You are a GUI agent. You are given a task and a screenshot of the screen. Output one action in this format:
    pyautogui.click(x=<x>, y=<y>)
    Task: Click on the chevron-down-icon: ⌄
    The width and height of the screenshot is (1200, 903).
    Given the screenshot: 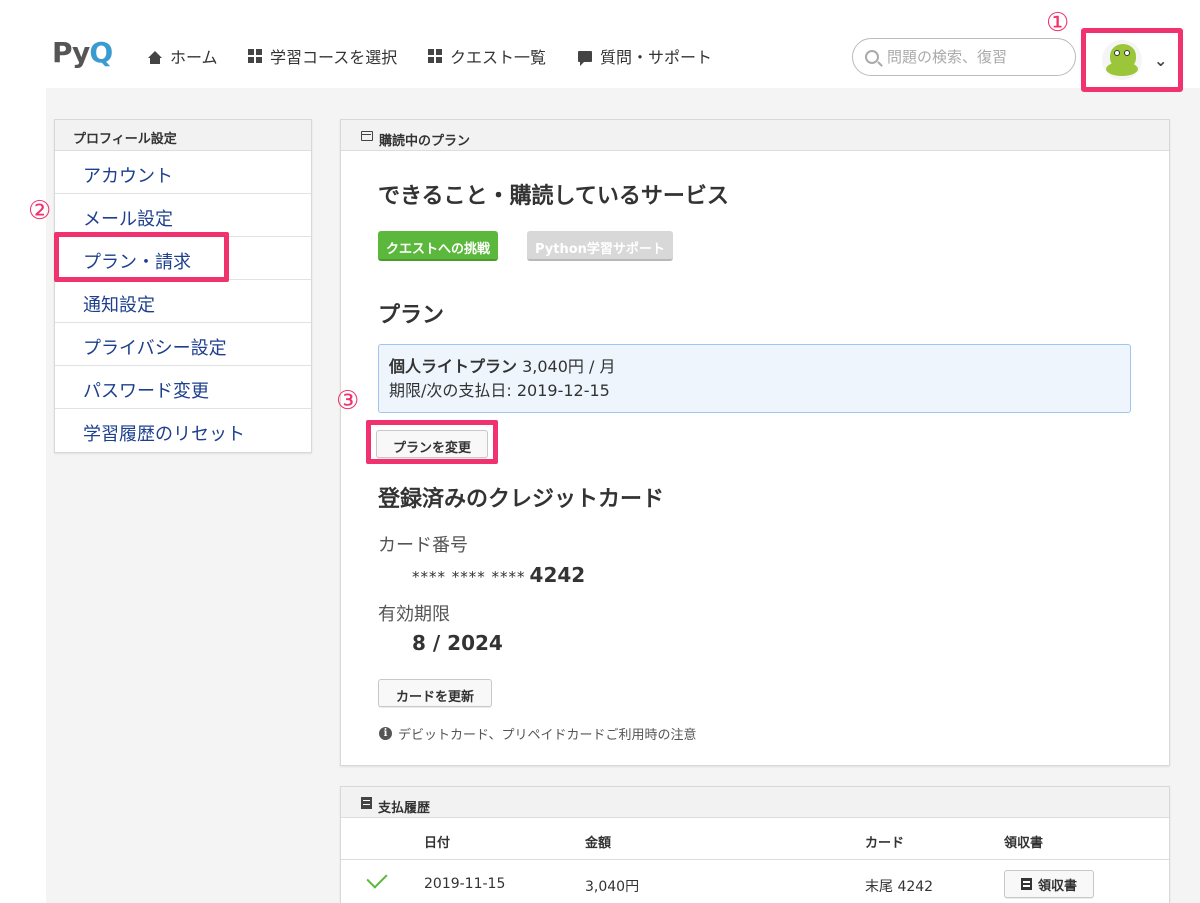 What is the action you would take?
    pyautogui.click(x=1161, y=60)
    